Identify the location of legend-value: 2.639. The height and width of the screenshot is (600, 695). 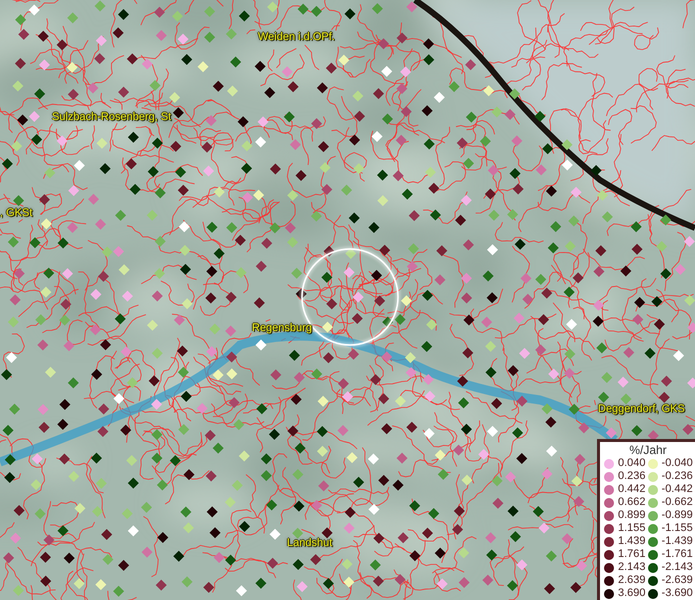
(632, 580).